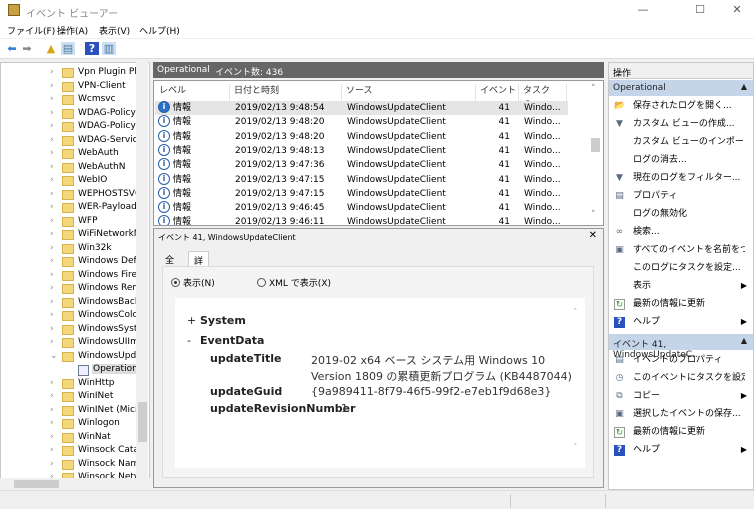 The height and width of the screenshot is (509, 754). Describe the element at coordinates (595, 153) in the screenshot. I see `event-list-scrollbar: ˄ ˅` at that location.